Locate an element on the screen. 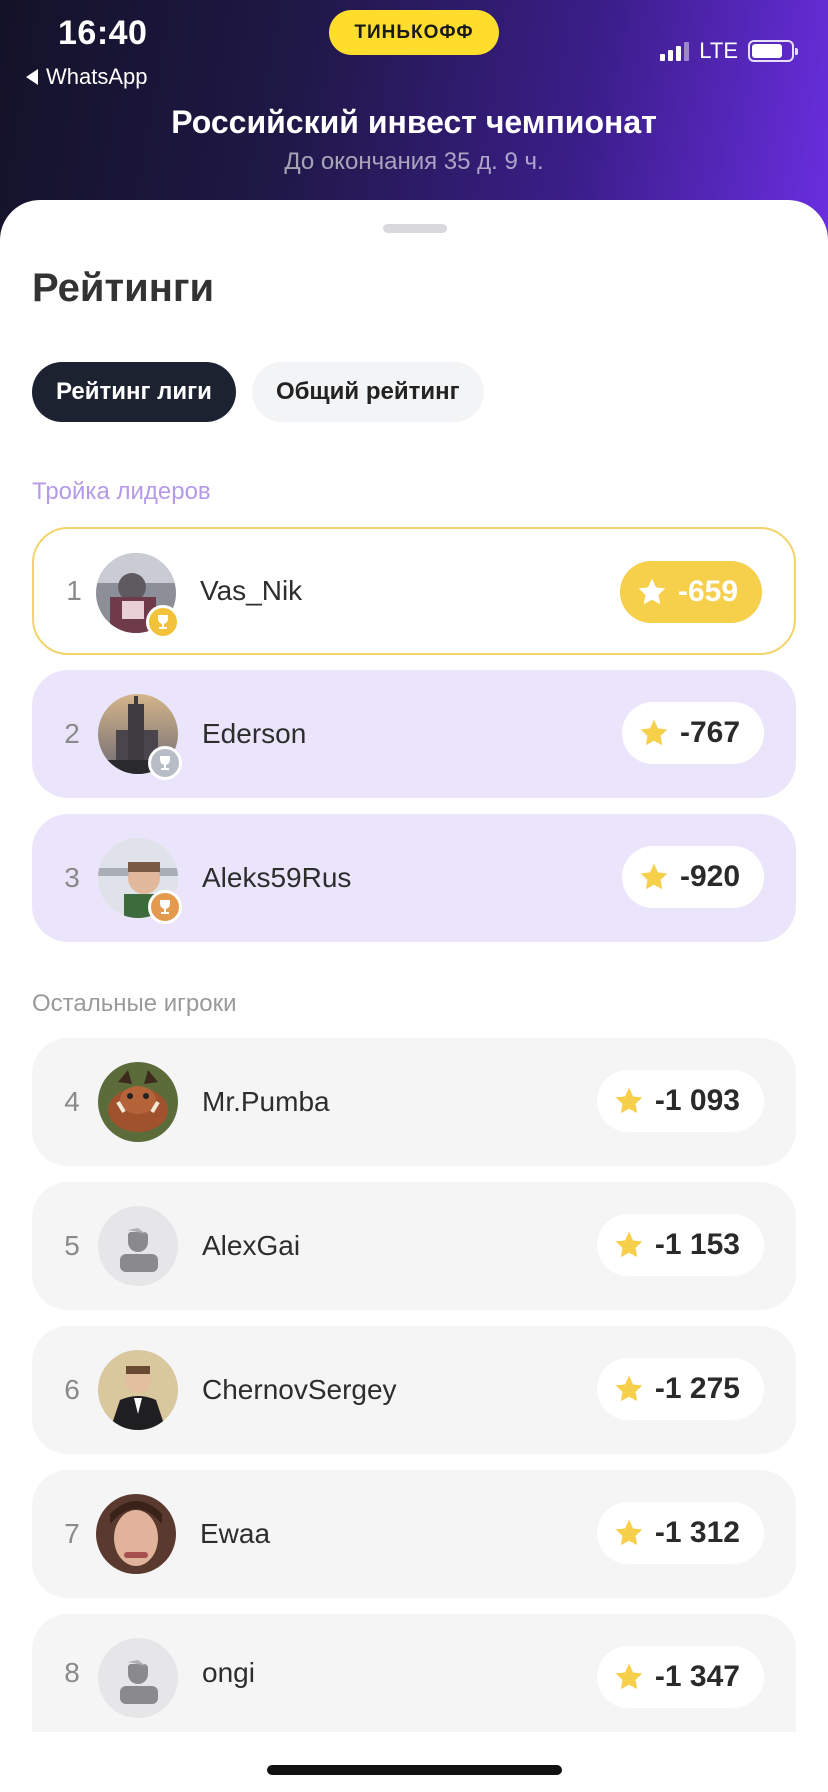  score-badge: -1 093 is located at coordinates (680, 1101).